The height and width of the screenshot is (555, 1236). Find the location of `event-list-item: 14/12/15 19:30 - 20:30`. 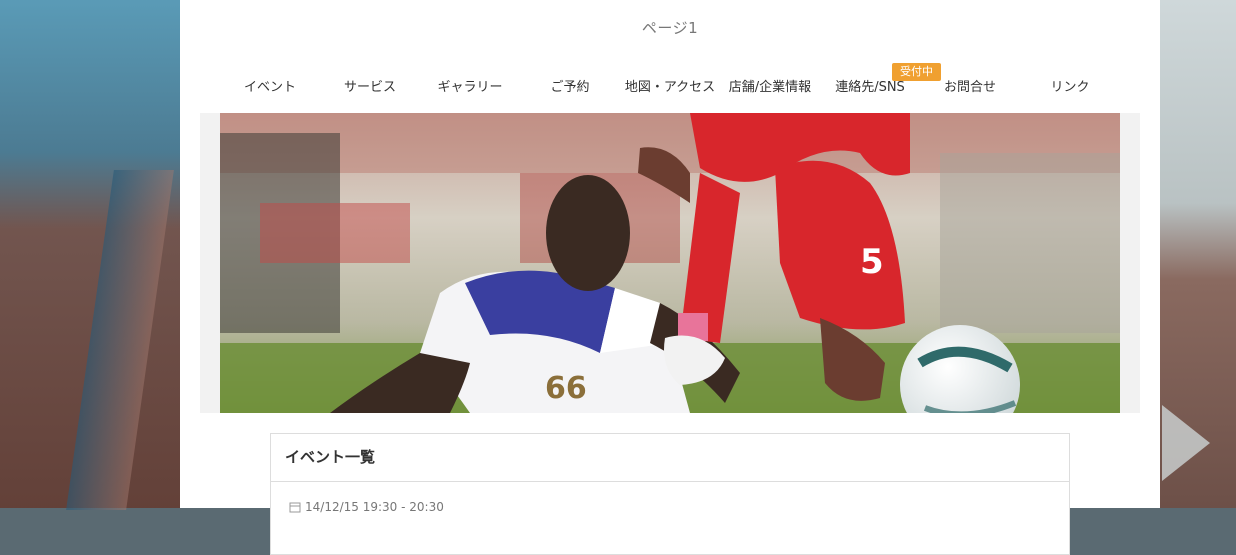

event-list-item: 14/12/15 19:30 - 20:30 is located at coordinates (670, 502).